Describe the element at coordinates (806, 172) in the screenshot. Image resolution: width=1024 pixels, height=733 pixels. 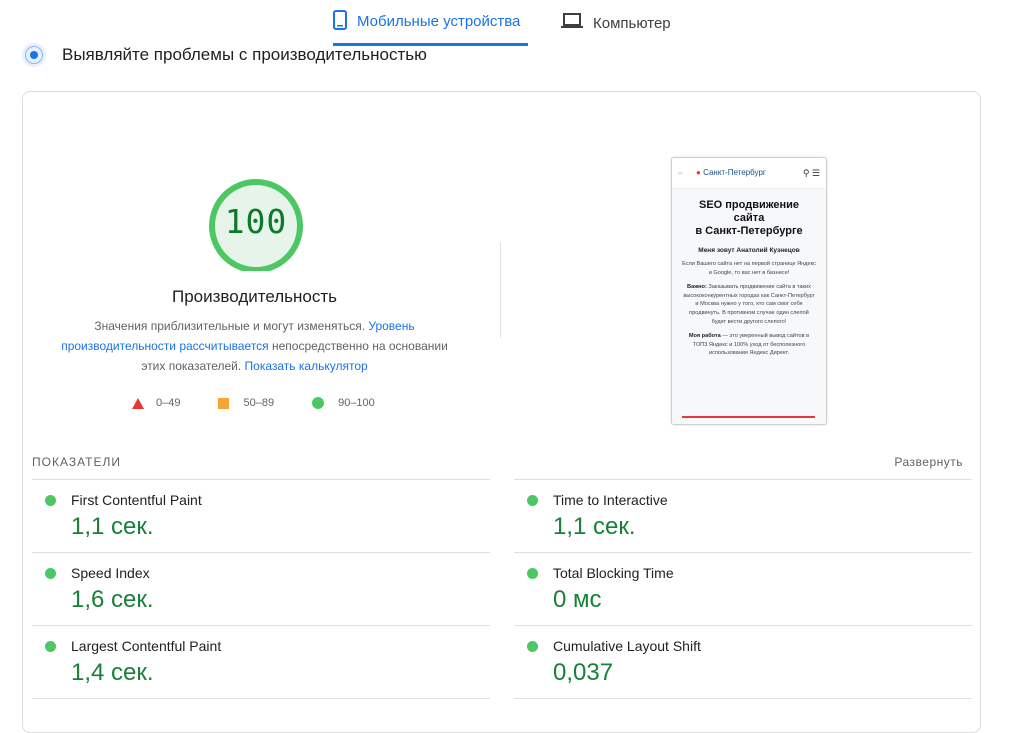
I see `search-icon: ⚲` at that location.